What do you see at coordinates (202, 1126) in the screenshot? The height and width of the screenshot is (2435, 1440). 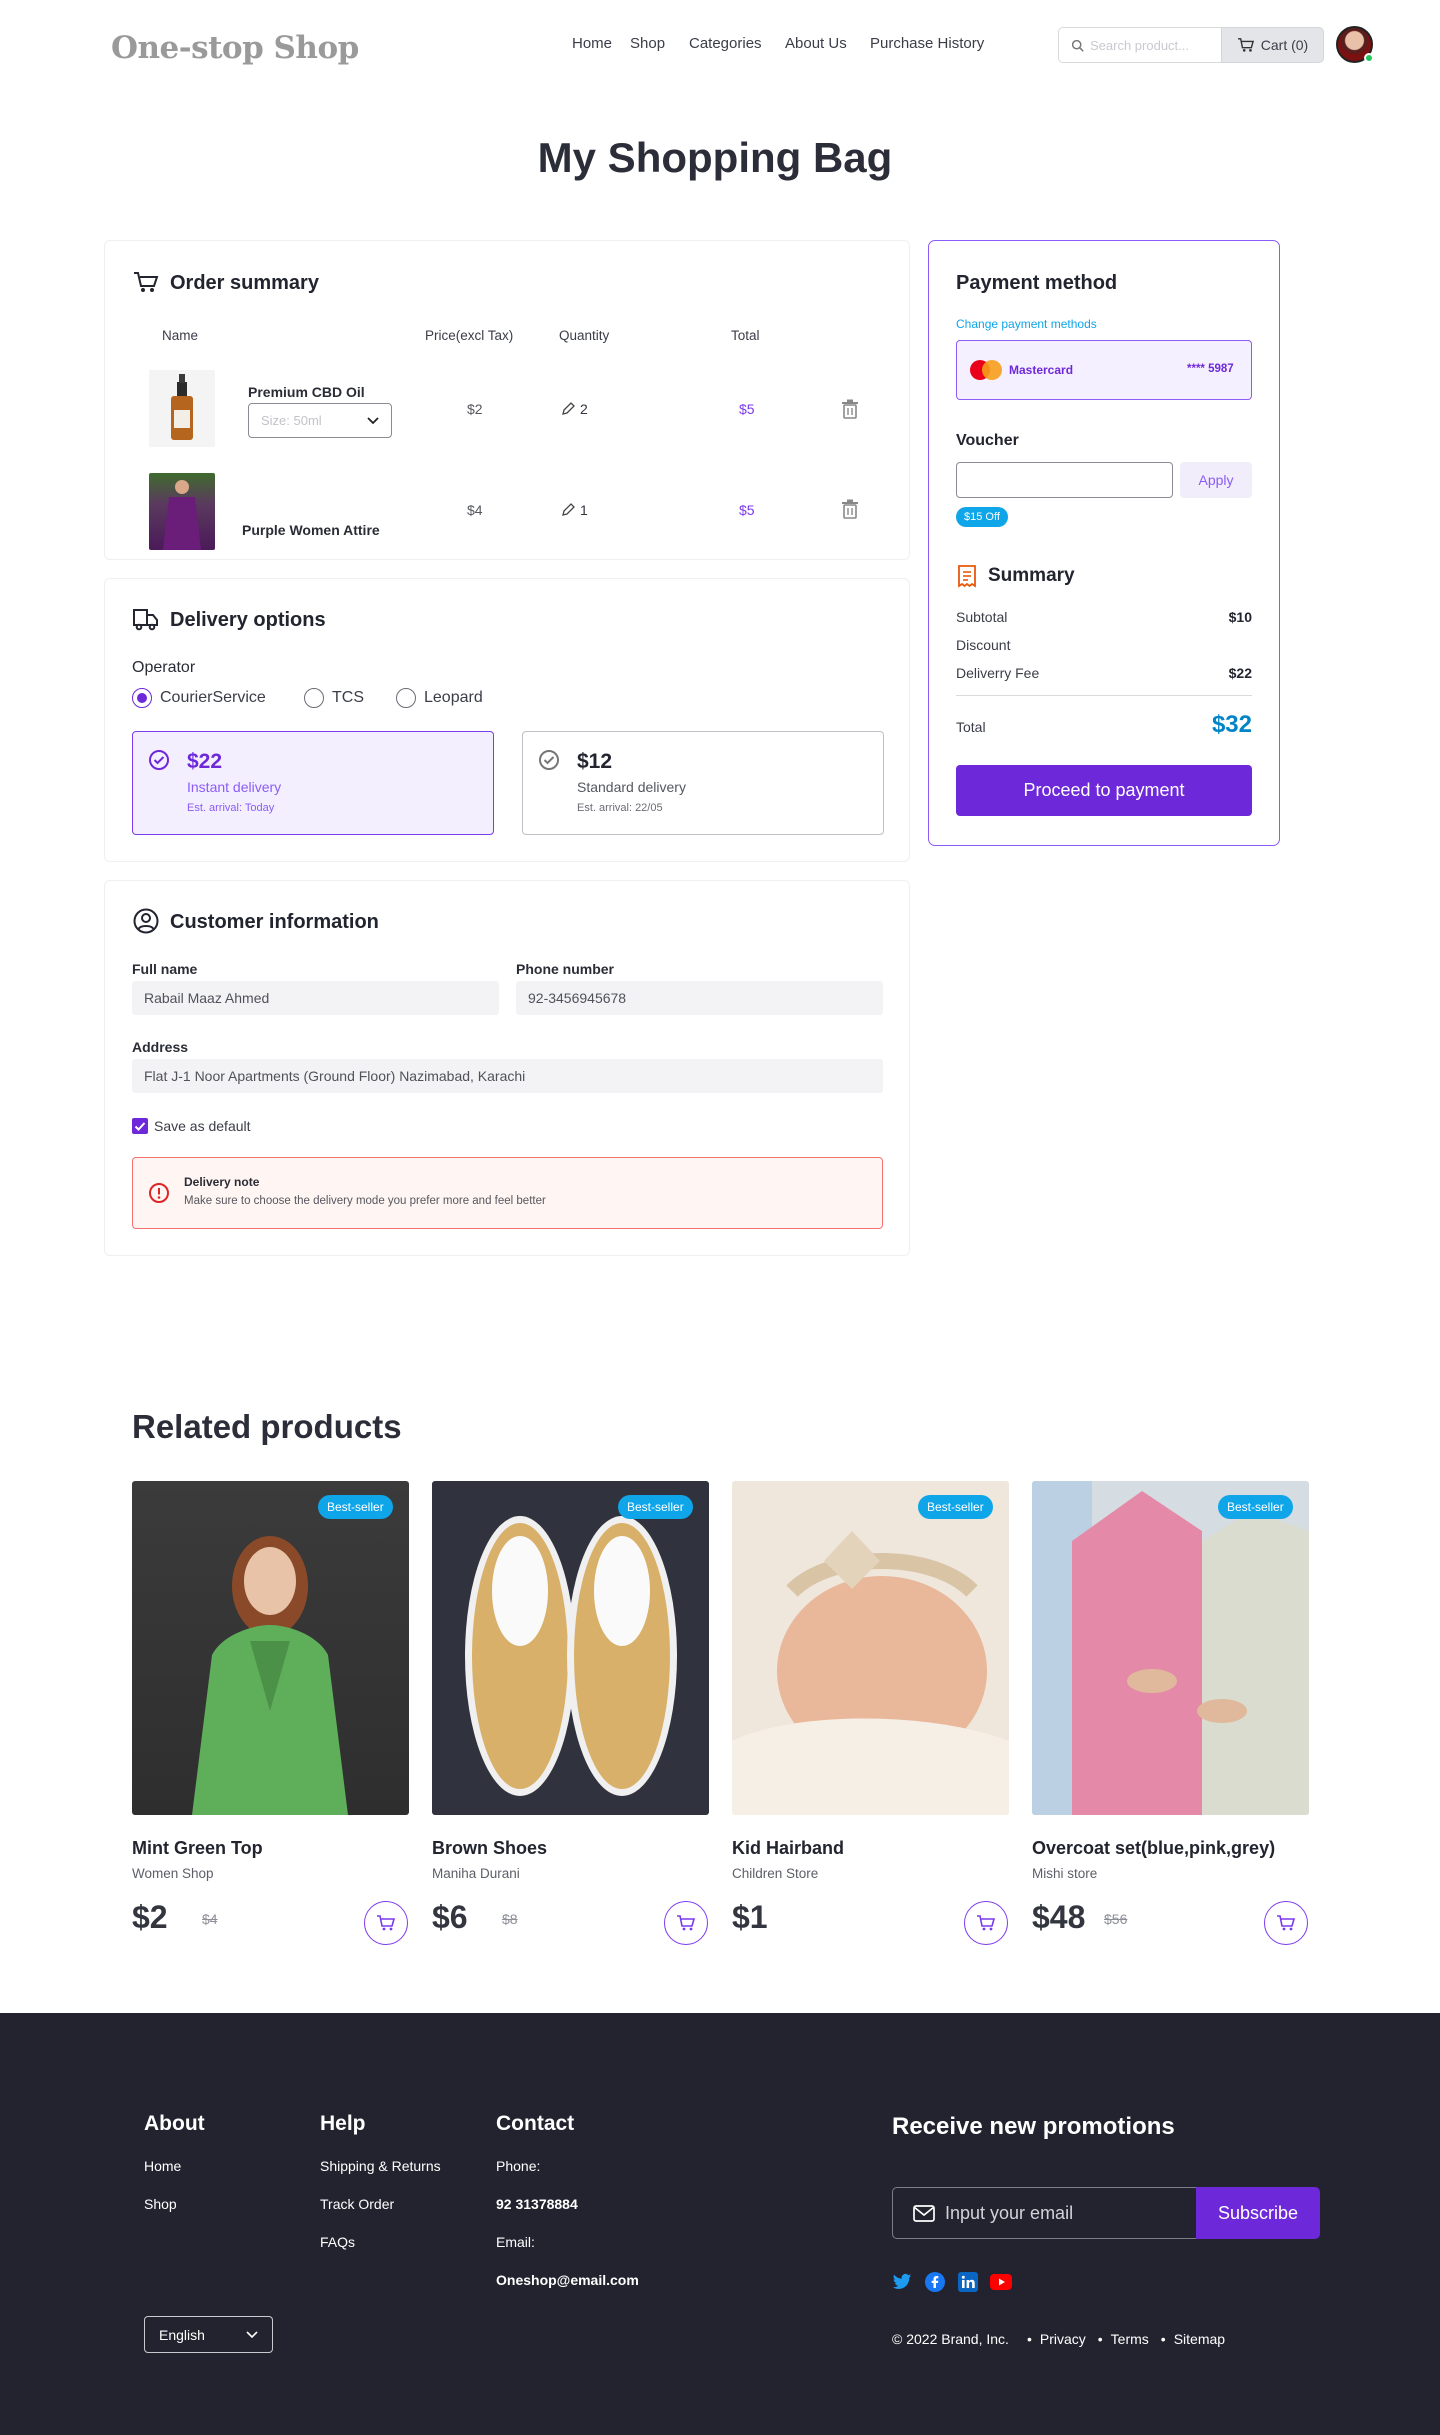 I see `save-default-label: Save as default` at bounding box center [202, 1126].